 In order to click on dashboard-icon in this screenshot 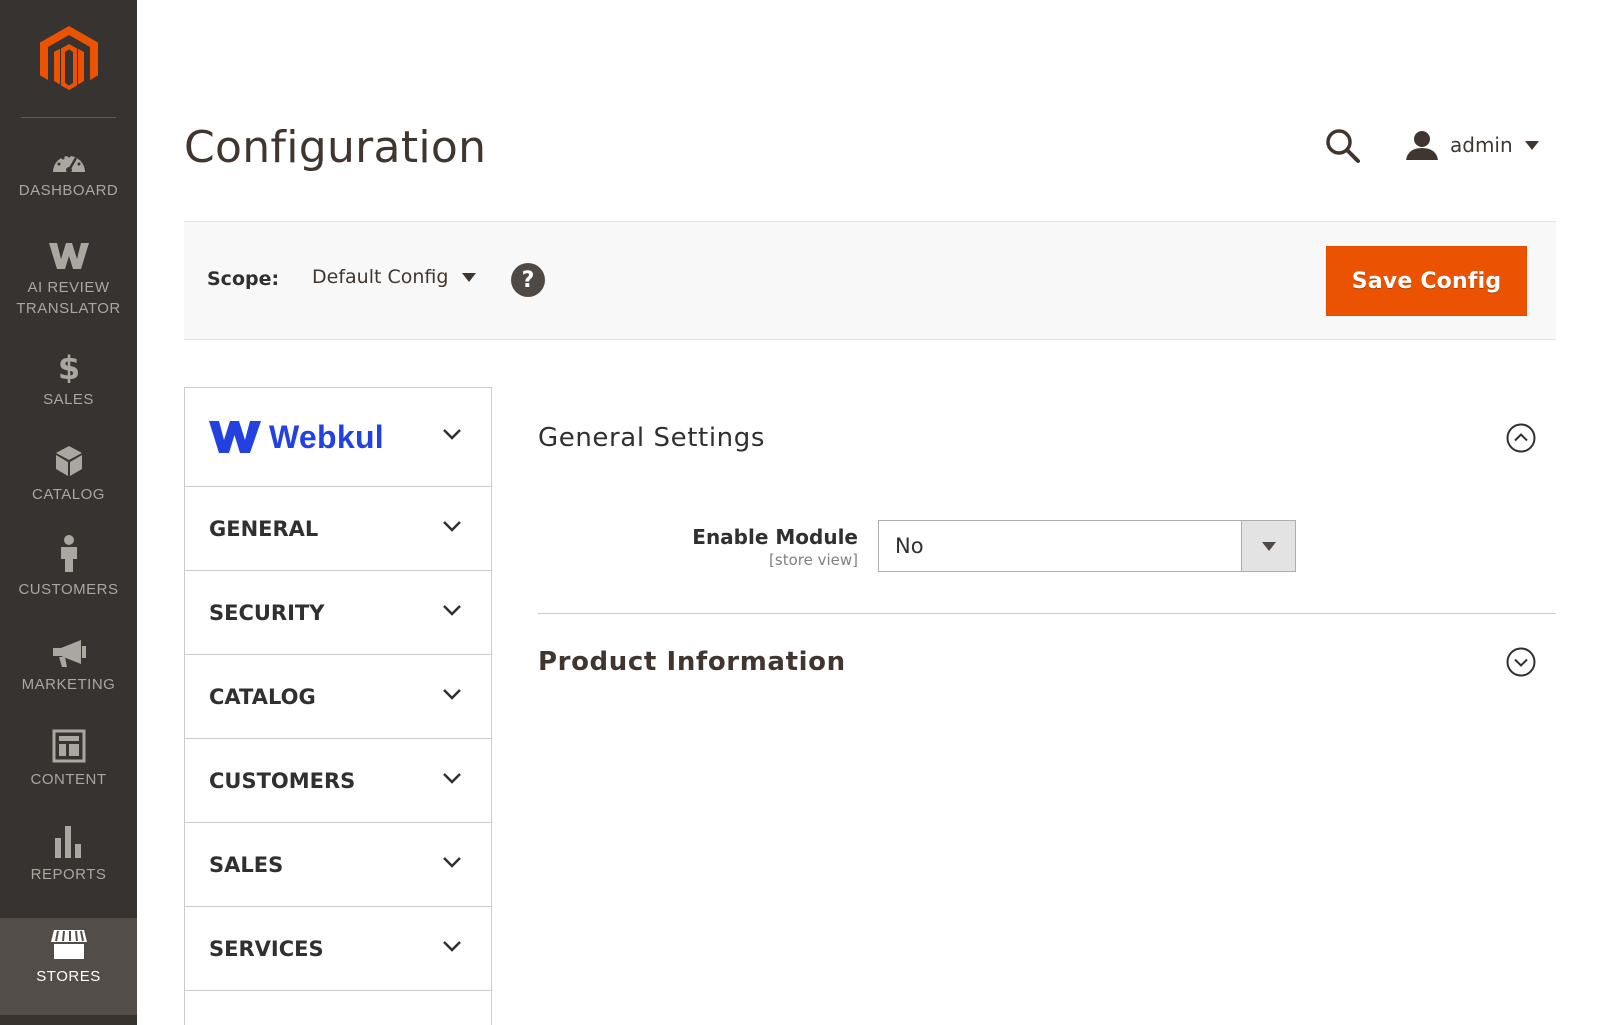, I will do `click(69, 155)`.